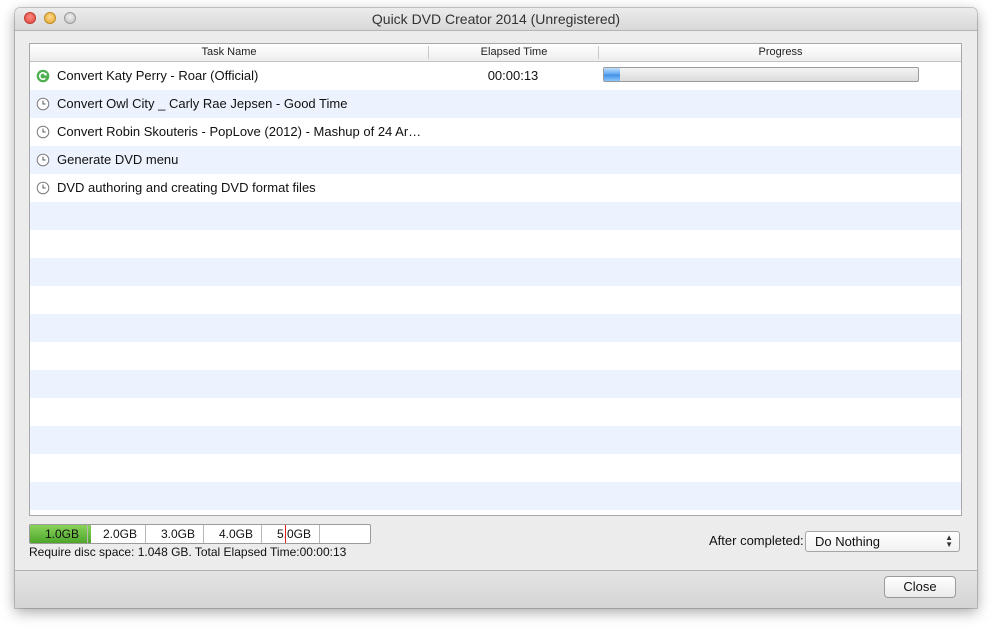  Describe the element at coordinates (175, 534) in the screenshot. I see `disc-scale-label: 3.0GB` at that location.